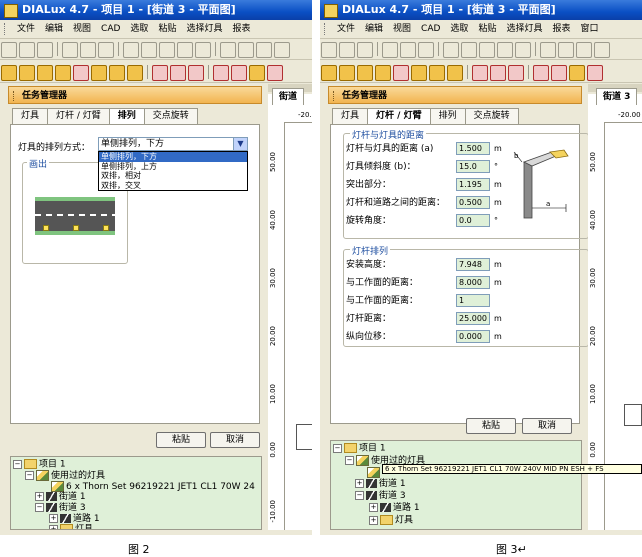  What do you see at coordinates (602, 50) in the screenshot?
I see `view-front-icon` at bounding box center [602, 50].